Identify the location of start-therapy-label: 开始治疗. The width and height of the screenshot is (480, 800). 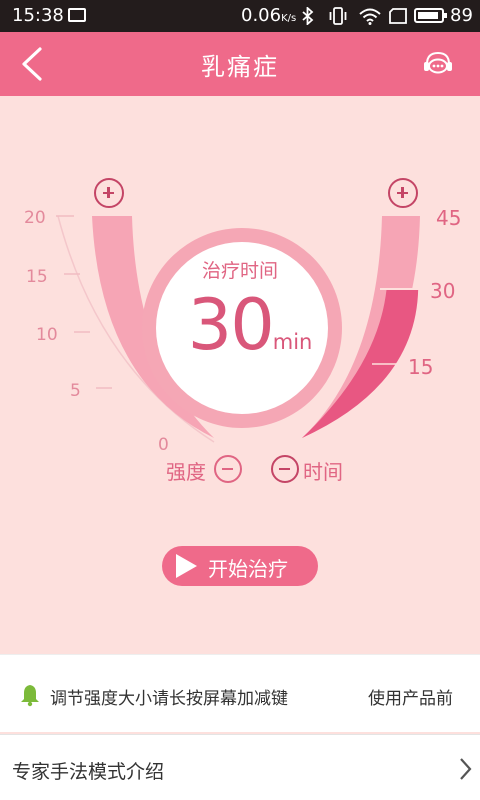
(248, 569).